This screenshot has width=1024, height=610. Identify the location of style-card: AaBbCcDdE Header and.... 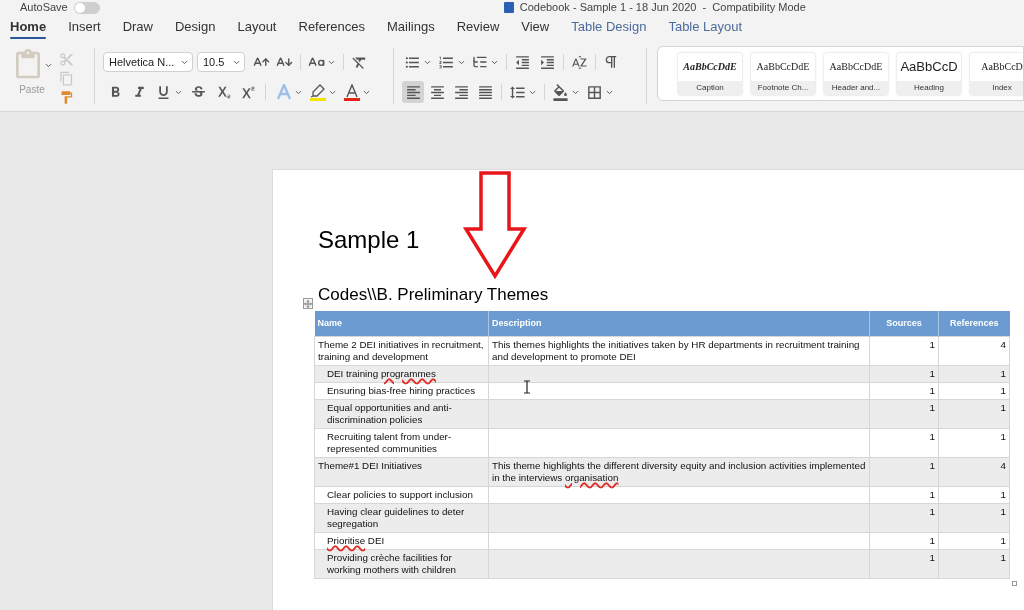
(856, 73).